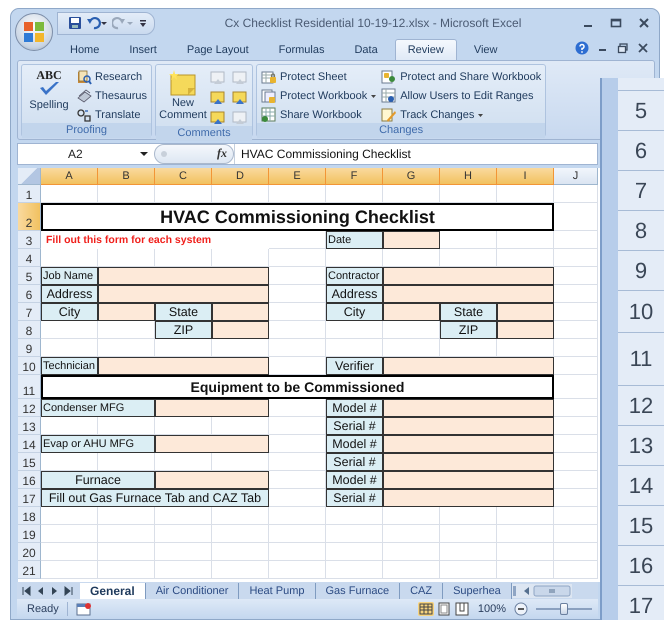 The image size is (664, 620). Describe the element at coordinates (68, 591) in the screenshot. I see `last-sheet-icon` at that location.